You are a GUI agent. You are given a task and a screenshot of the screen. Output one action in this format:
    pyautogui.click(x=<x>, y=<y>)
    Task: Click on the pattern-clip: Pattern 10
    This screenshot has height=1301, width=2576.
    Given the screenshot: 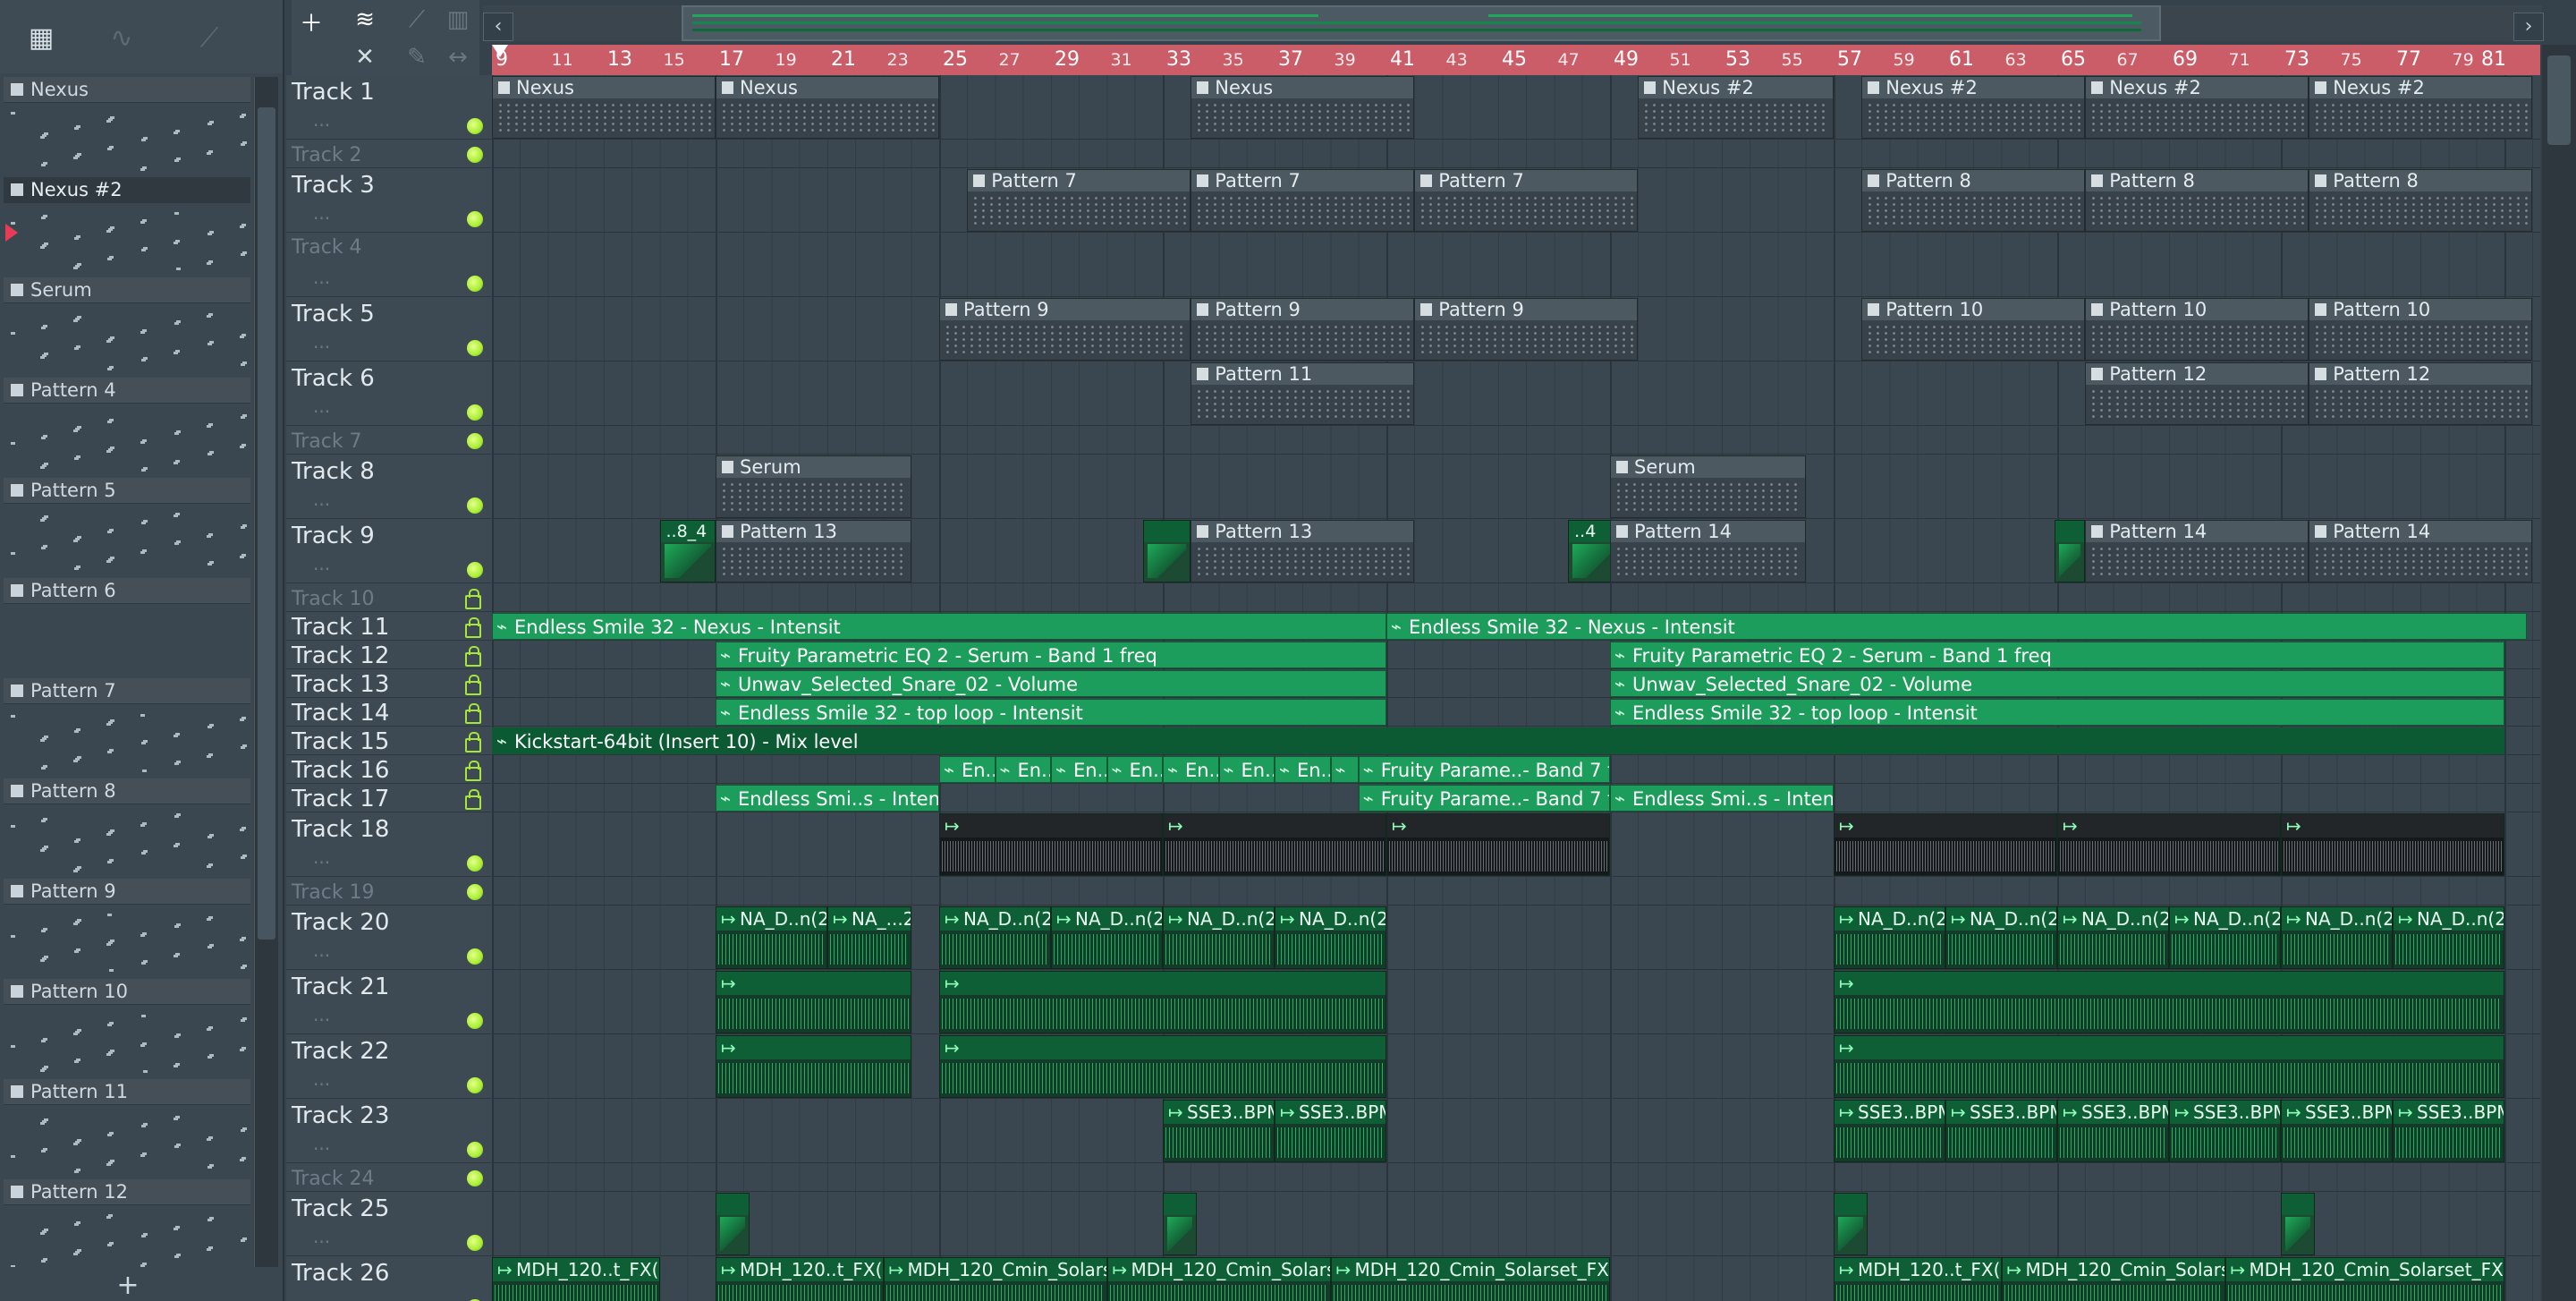 What is the action you would take?
    pyautogui.click(x=2197, y=329)
    